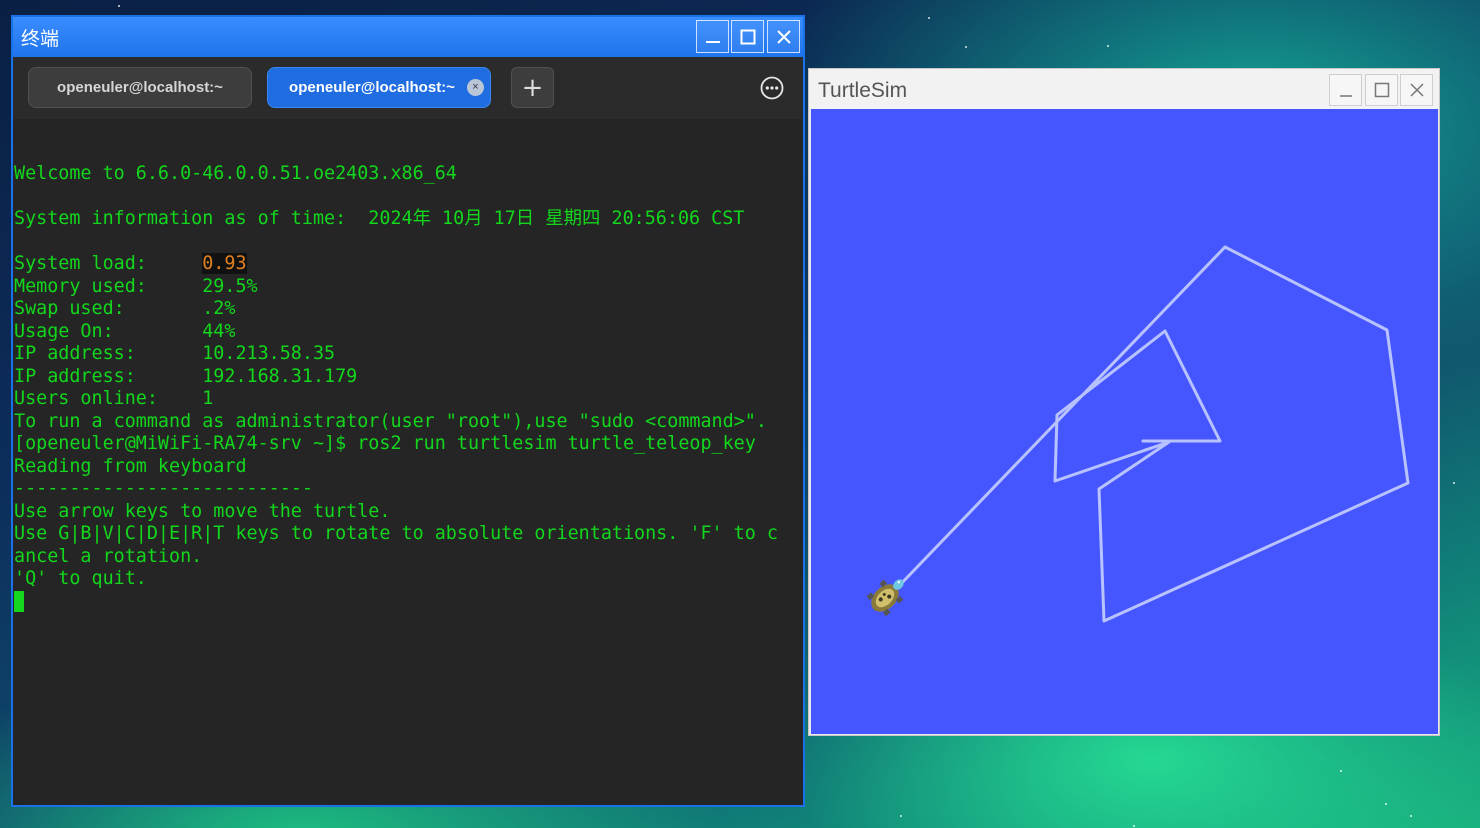  What do you see at coordinates (407, 264) in the screenshot?
I see `terminal-line: System load: 0.93` at bounding box center [407, 264].